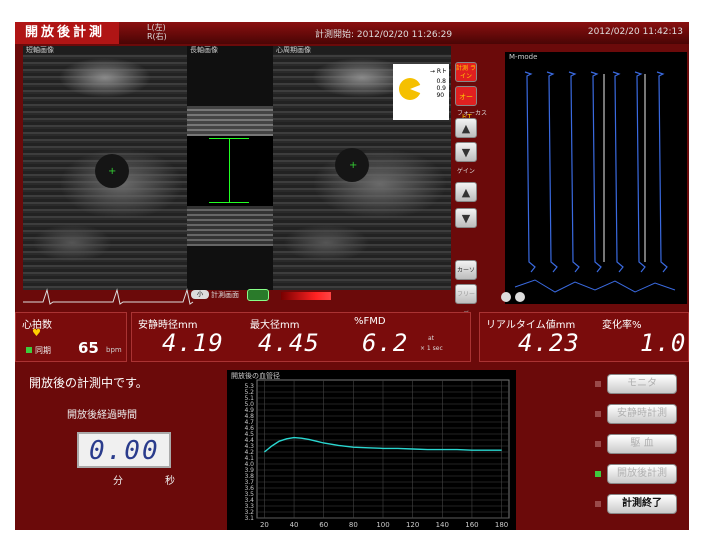 The width and height of the screenshot is (720, 540). What do you see at coordinates (112, 171) in the screenshot?
I see `short-axis-marker: +` at bounding box center [112, 171].